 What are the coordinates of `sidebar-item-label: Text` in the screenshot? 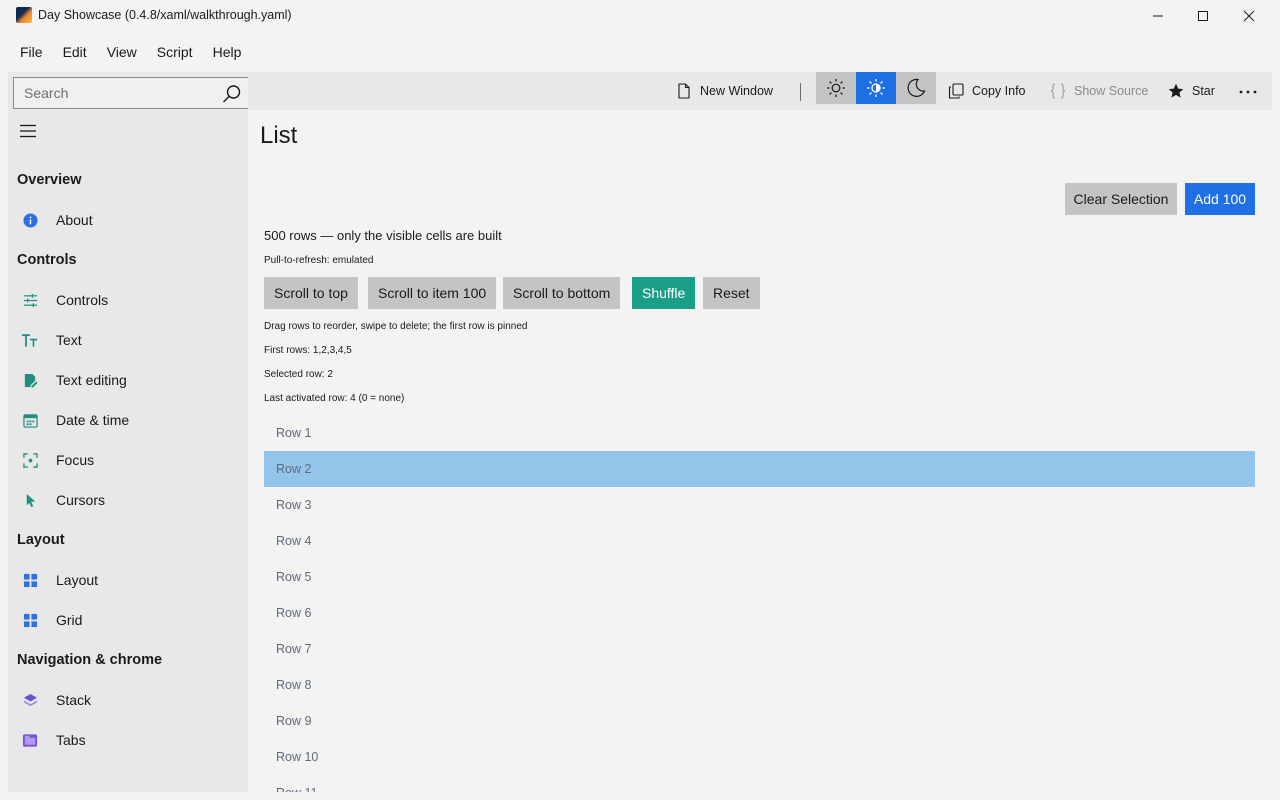 It's located at (69, 340).